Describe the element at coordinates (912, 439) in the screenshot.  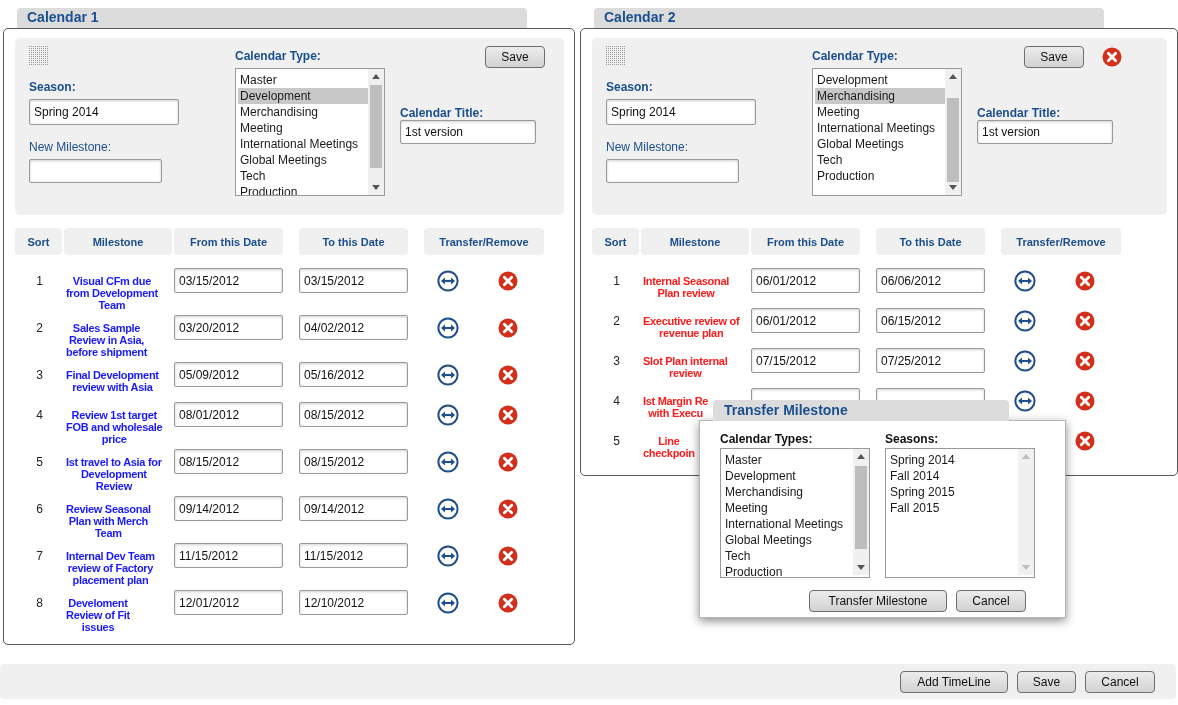
I see `seasons-label: Seasons:` at that location.